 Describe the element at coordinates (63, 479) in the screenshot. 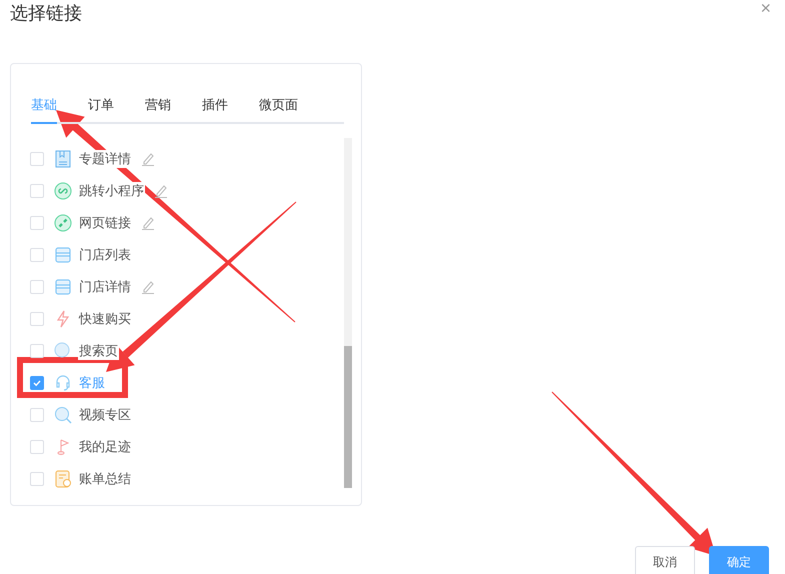

I see `bill-icon` at that location.